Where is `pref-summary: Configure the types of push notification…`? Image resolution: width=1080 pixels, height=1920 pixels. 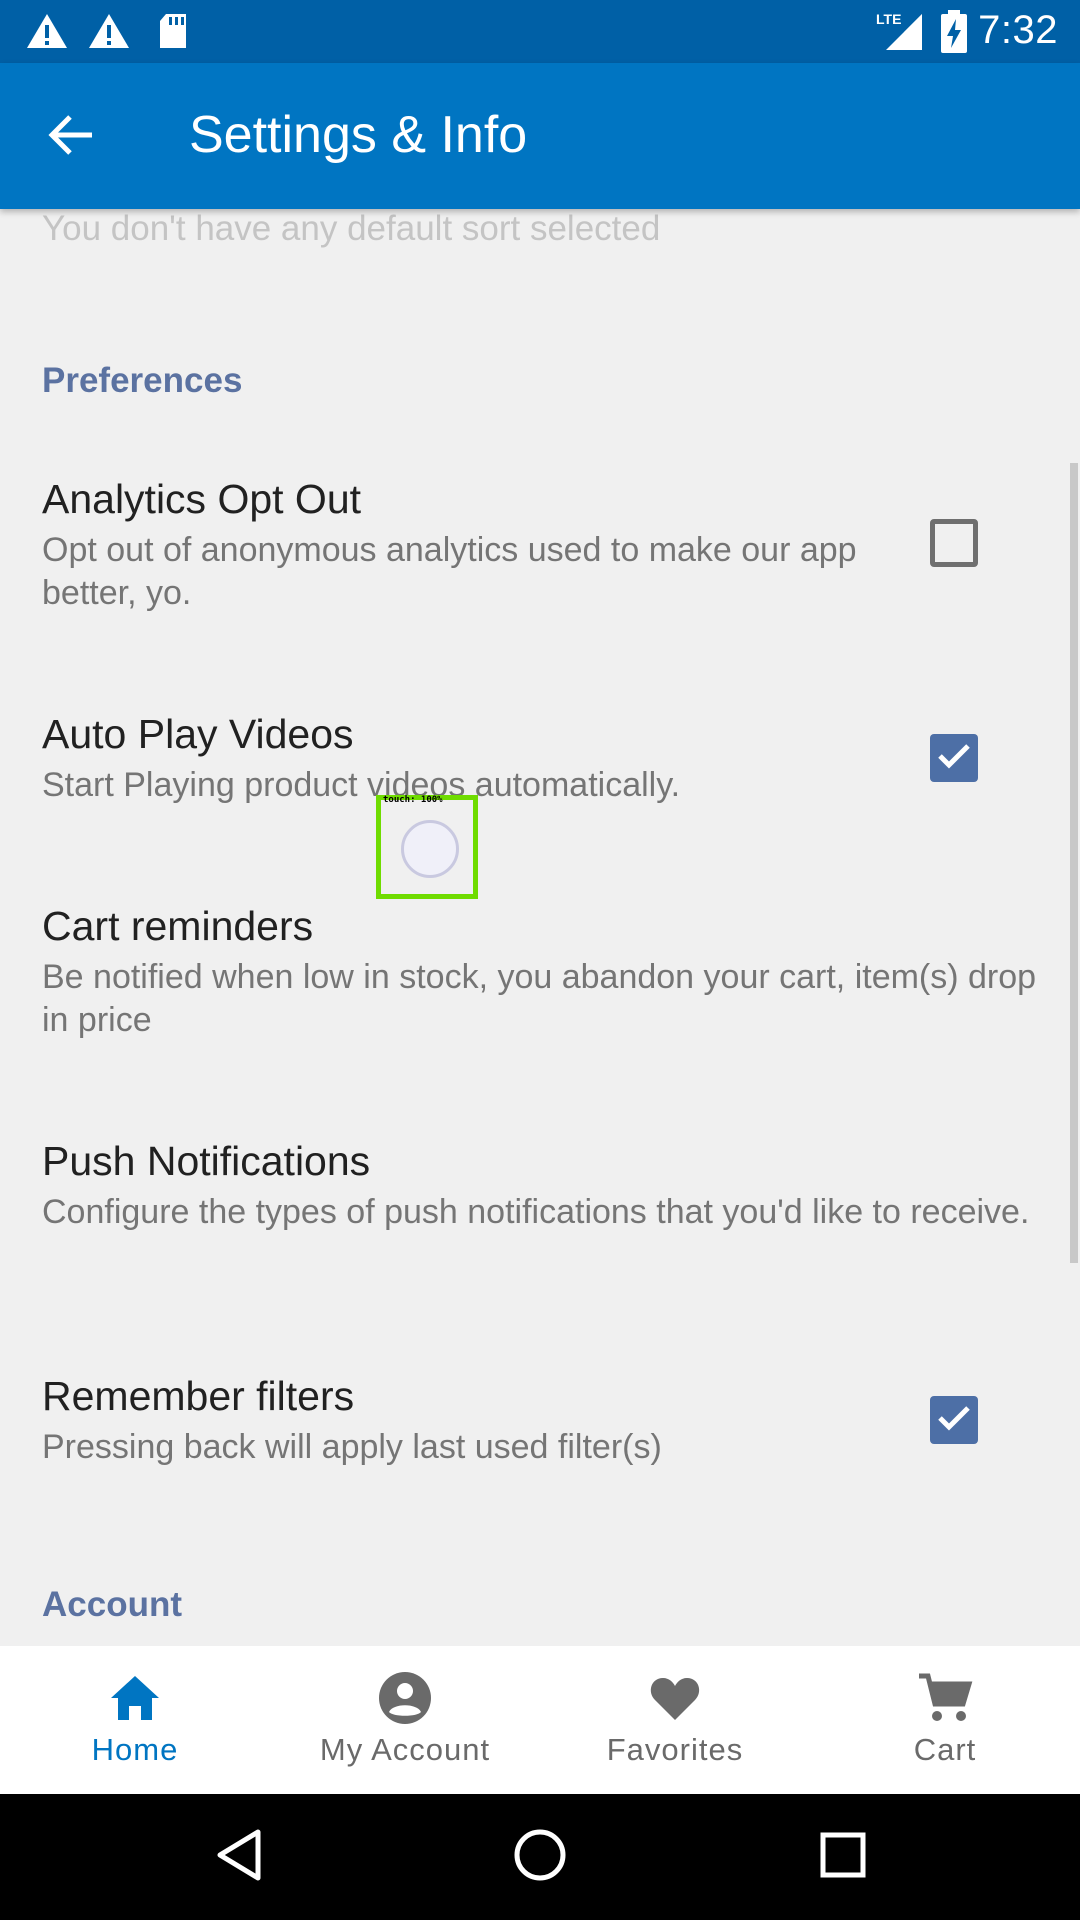 pref-summary: Configure the types of push notification… is located at coordinates (536, 1212).